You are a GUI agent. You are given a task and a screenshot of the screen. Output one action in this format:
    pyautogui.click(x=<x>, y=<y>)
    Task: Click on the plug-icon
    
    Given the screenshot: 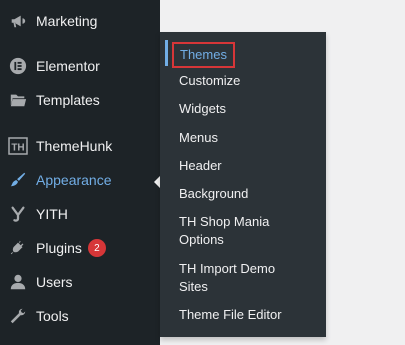 What is the action you would take?
    pyautogui.click(x=18, y=248)
    